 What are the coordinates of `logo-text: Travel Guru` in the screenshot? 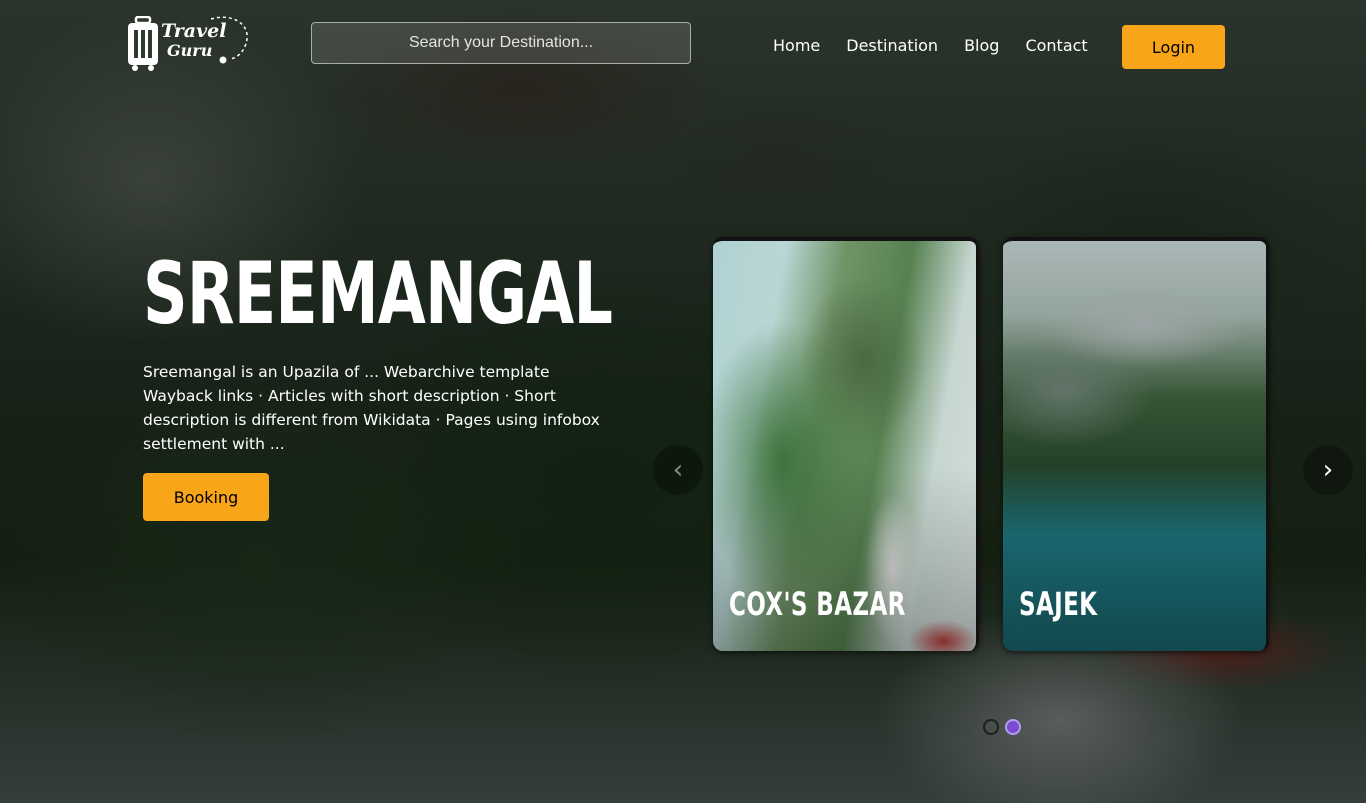 It's located at (204, 45).